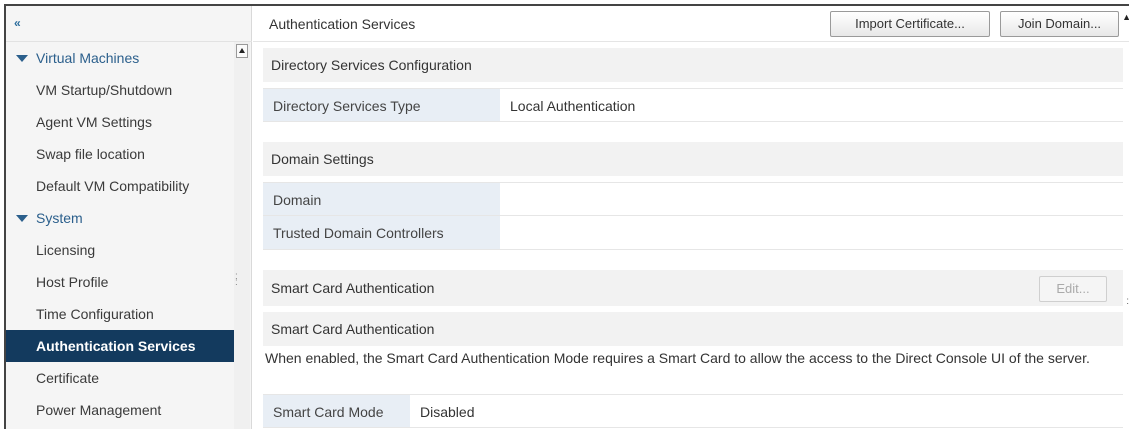  What do you see at coordinates (342, 24) in the screenshot?
I see `page-title: Authentication Services` at bounding box center [342, 24].